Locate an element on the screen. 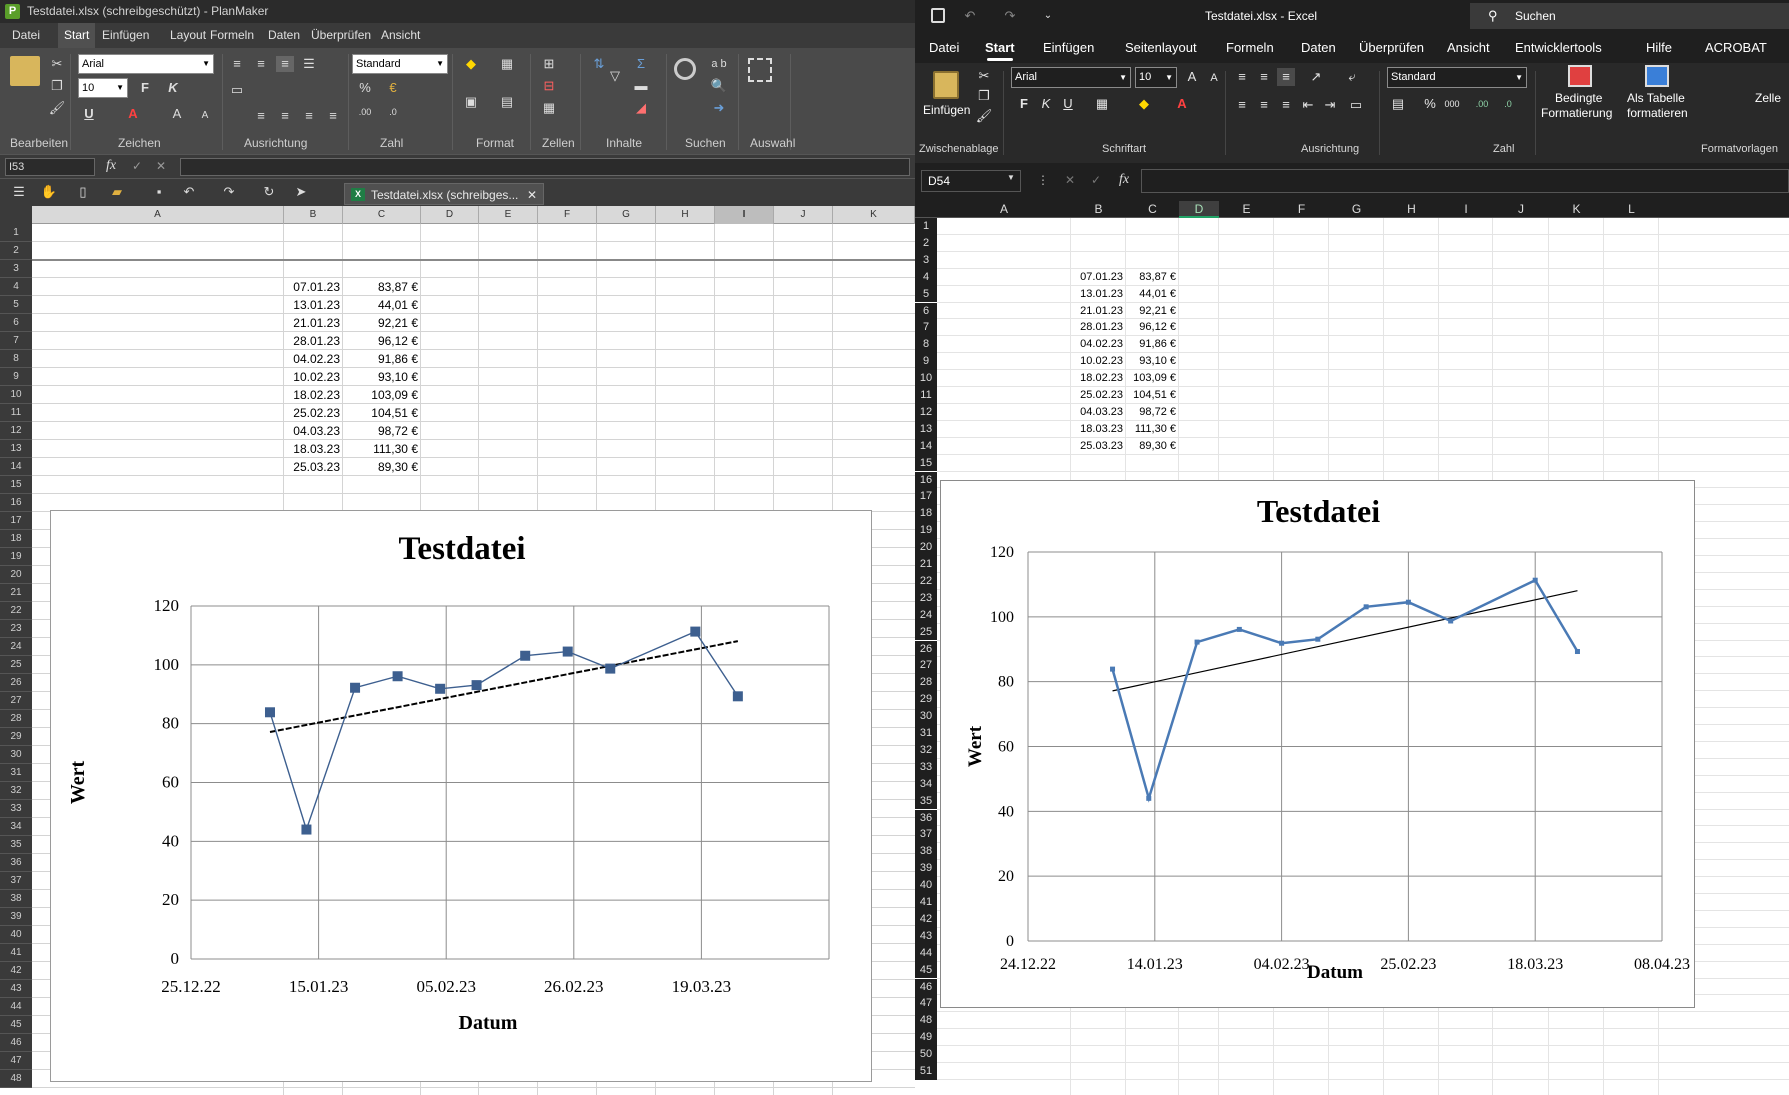  table-cell-value: 91,86 € is located at coordinates (1152, 344).